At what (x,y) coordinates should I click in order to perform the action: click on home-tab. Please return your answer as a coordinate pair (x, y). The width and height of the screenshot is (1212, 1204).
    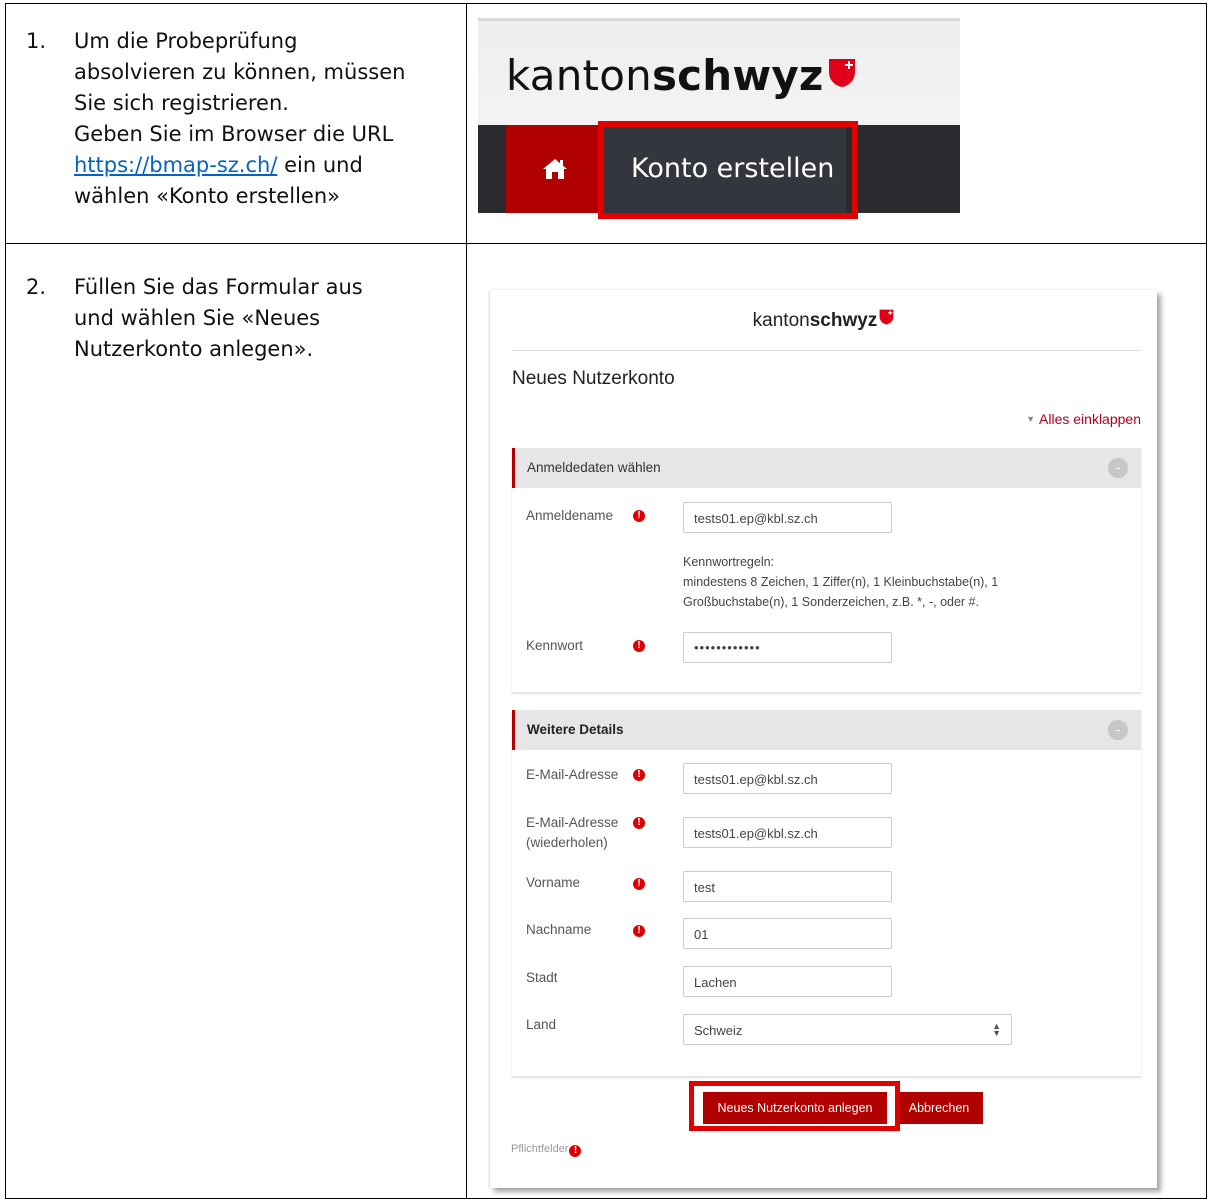
    Looking at the image, I should click on (553, 169).